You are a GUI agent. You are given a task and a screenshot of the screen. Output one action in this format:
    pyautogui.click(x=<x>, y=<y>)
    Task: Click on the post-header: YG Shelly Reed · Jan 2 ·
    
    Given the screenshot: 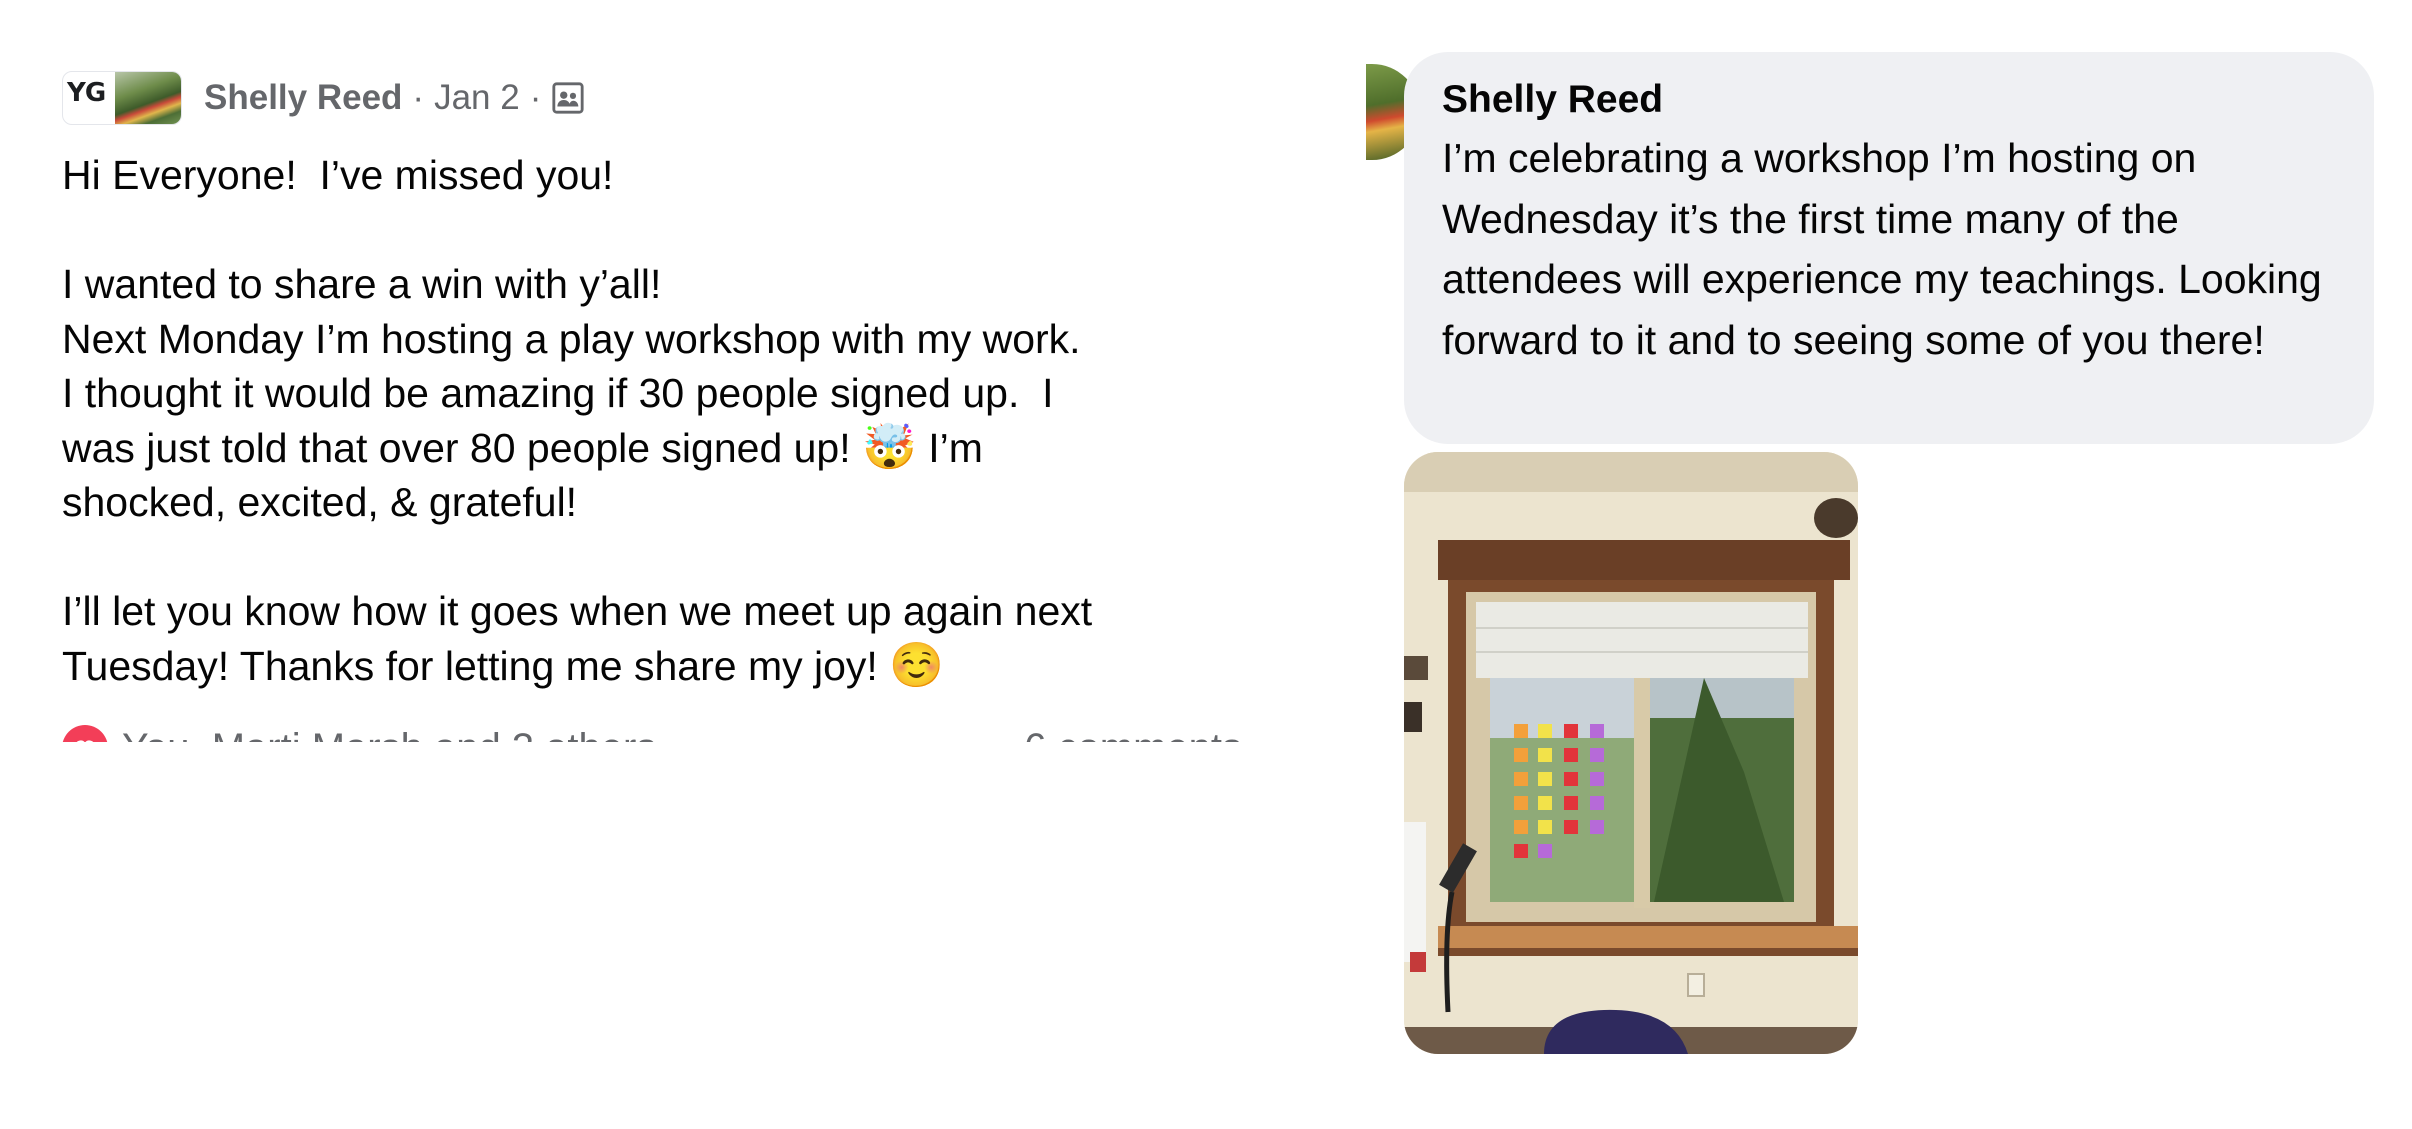 What is the action you would take?
    pyautogui.click(x=323, y=98)
    